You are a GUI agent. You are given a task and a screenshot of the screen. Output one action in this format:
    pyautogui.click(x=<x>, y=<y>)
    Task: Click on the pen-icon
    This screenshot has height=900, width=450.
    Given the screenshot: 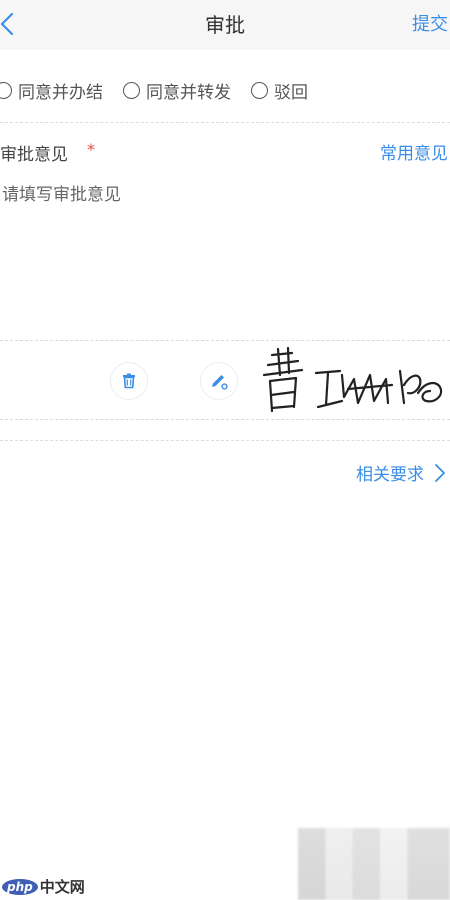 What is the action you would take?
    pyautogui.click(x=220, y=382)
    